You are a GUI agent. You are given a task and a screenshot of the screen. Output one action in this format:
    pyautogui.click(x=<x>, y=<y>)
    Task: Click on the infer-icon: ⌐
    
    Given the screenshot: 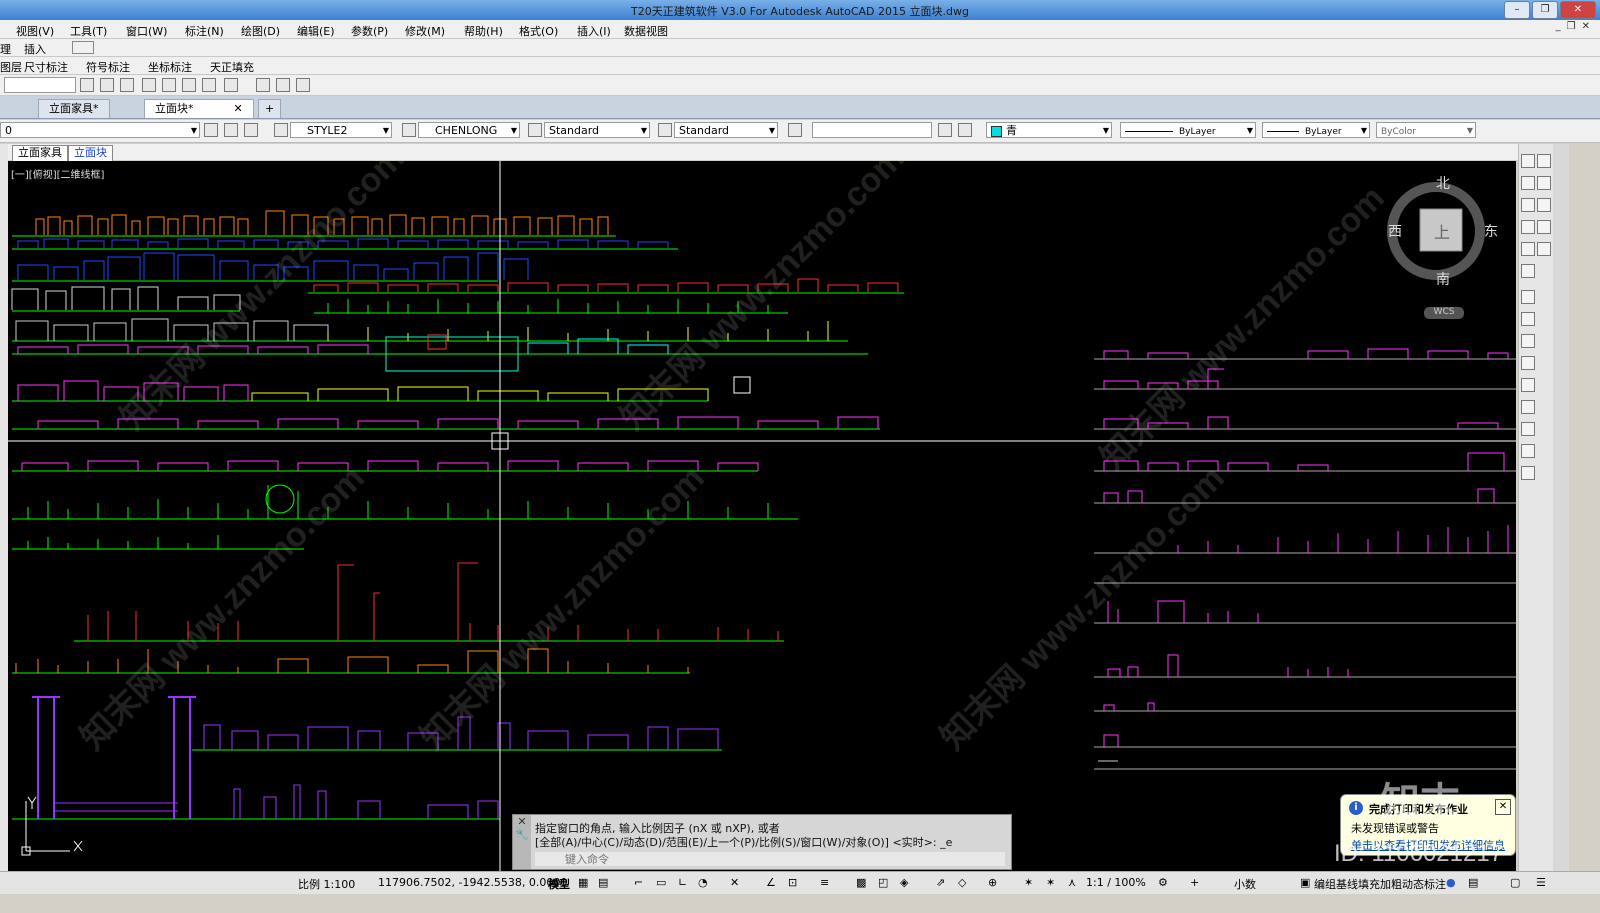 What is the action you would take?
    pyautogui.click(x=638, y=882)
    